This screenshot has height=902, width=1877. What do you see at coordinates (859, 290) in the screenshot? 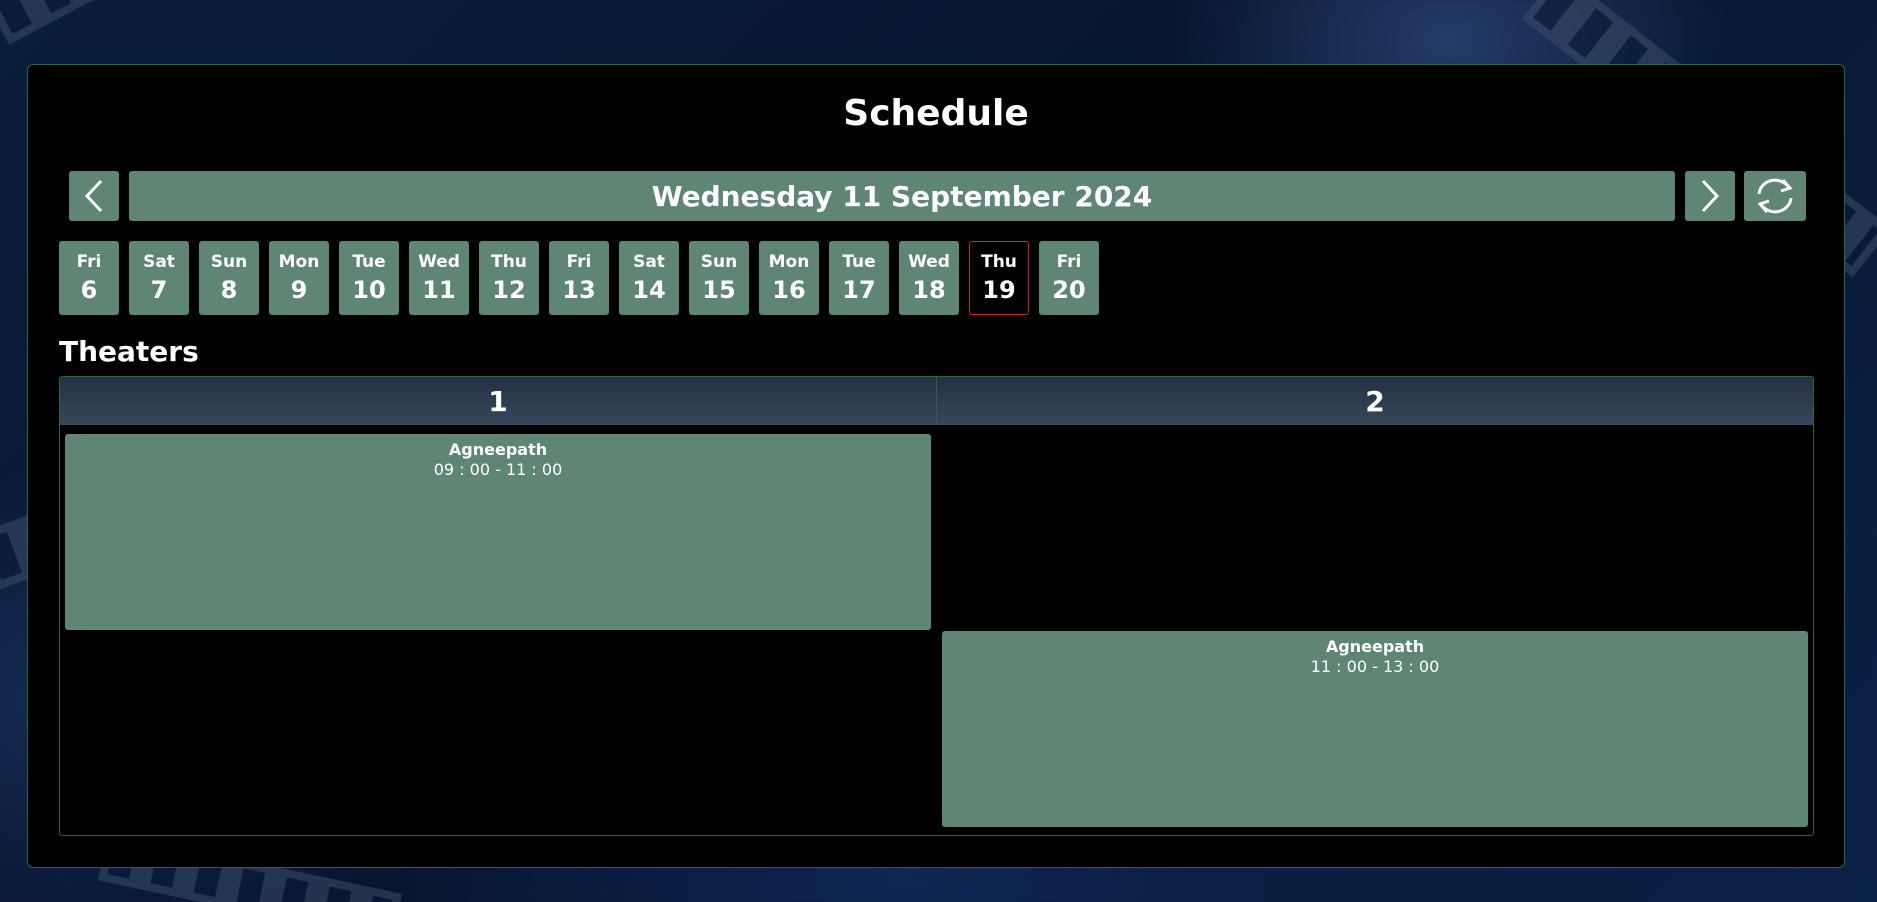
I see `day-number: 17` at bounding box center [859, 290].